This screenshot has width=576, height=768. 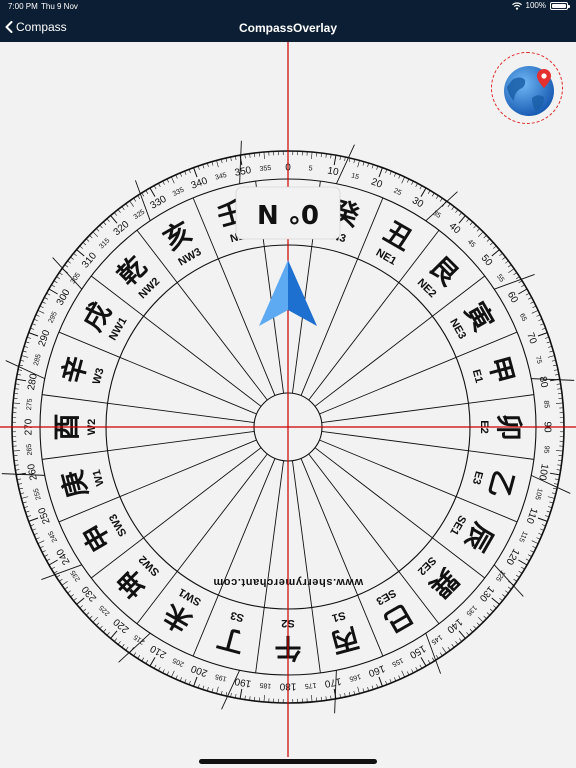 I want to click on degree-label-minor: 45, so click(x=471, y=244).